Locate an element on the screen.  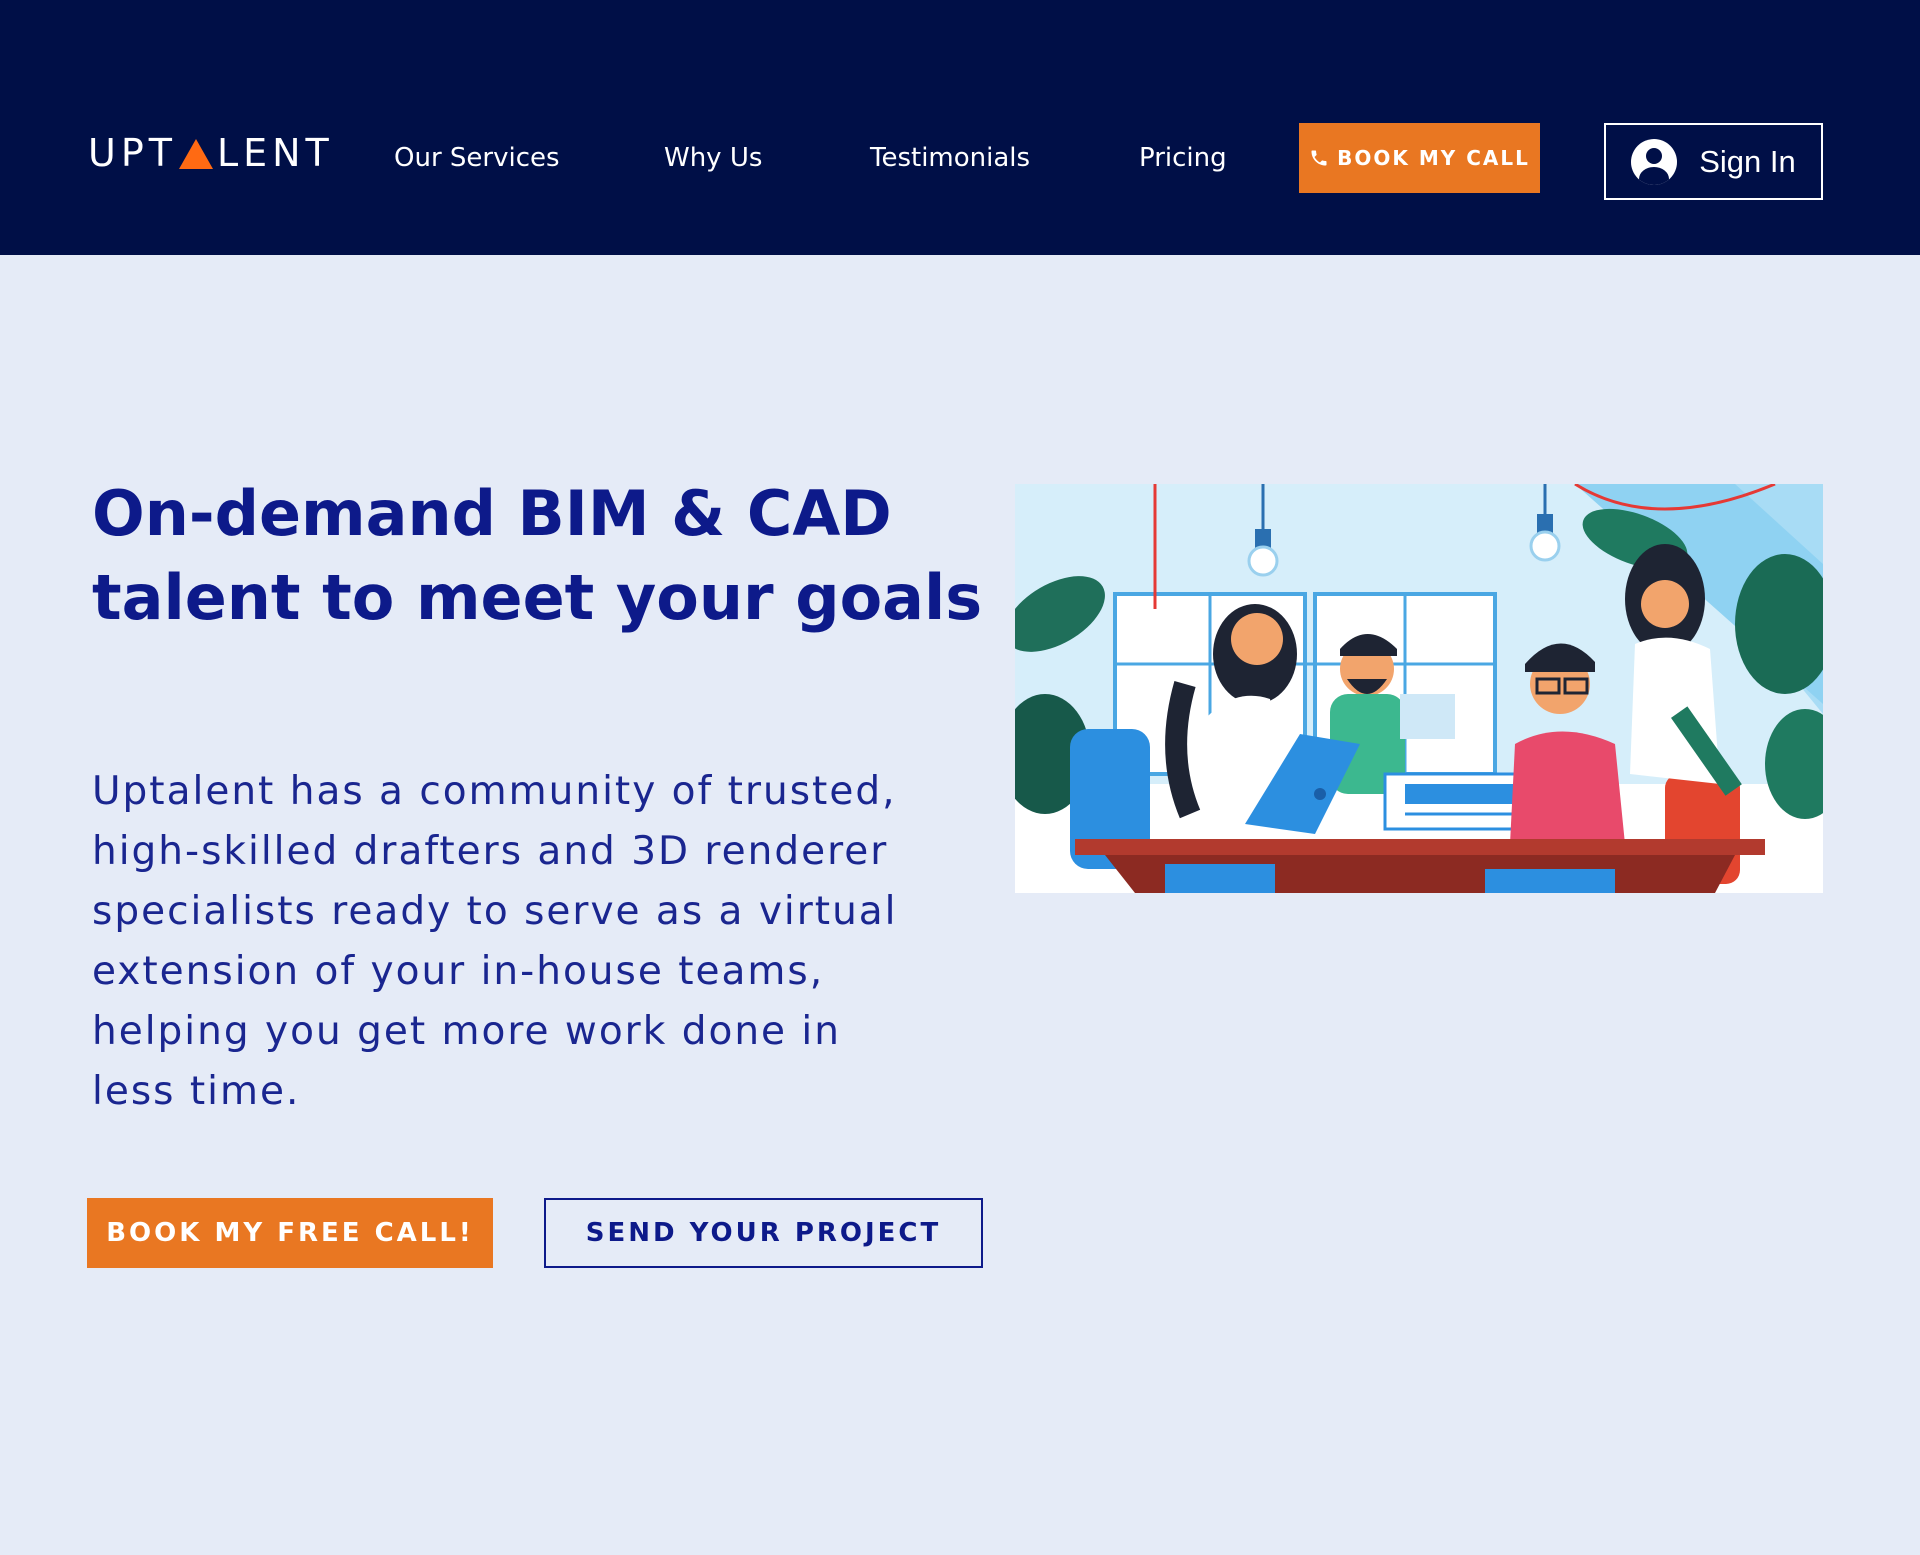
nav-pricing: Pricing is located at coordinates (1183, 158).